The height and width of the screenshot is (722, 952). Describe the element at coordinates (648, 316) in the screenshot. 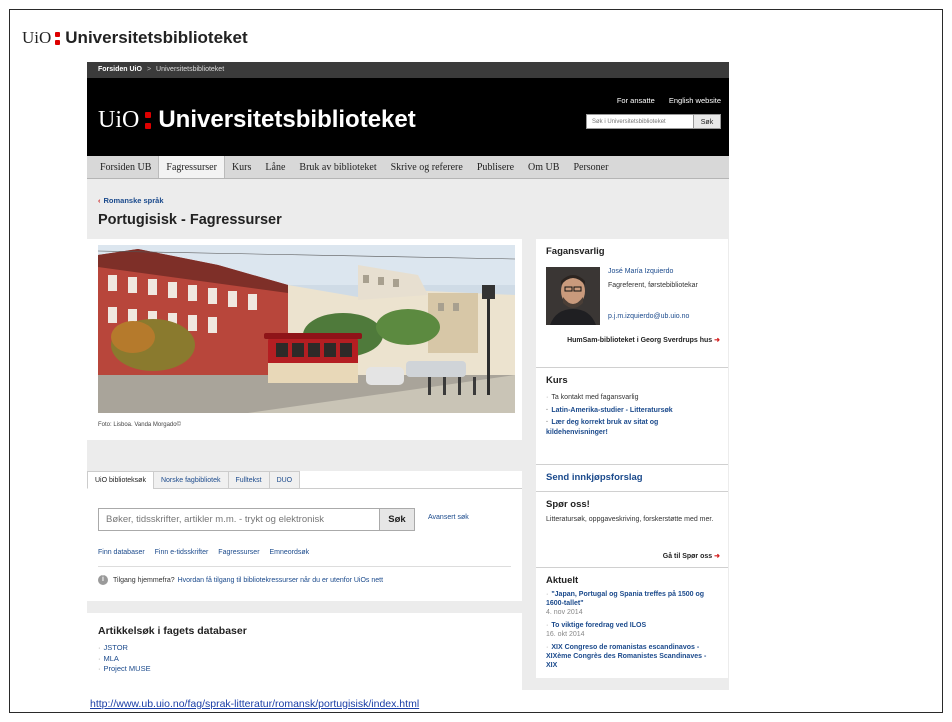

I see `contact-email: p.j.m.izquierdo@ub.uio.no` at that location.